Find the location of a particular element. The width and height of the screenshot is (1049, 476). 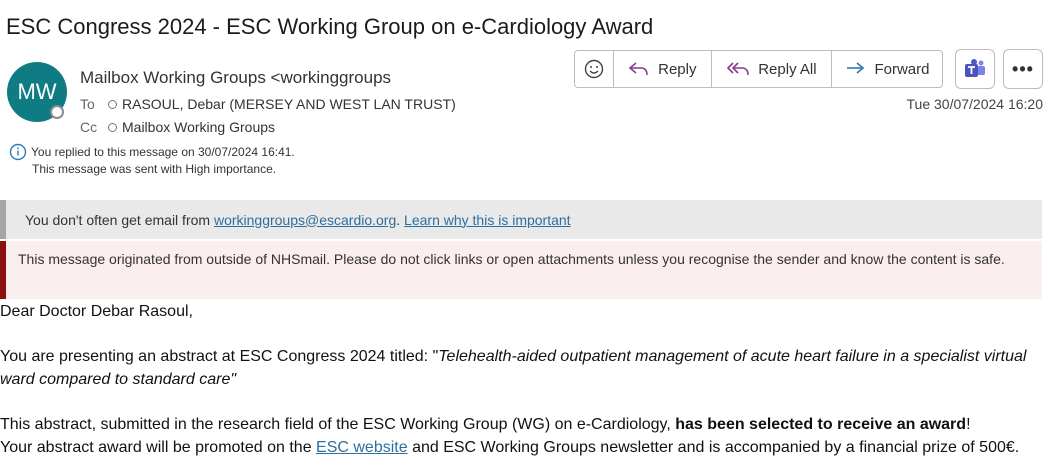

learn-why-link: Learn why this is important is located at coordinates (487, 220).